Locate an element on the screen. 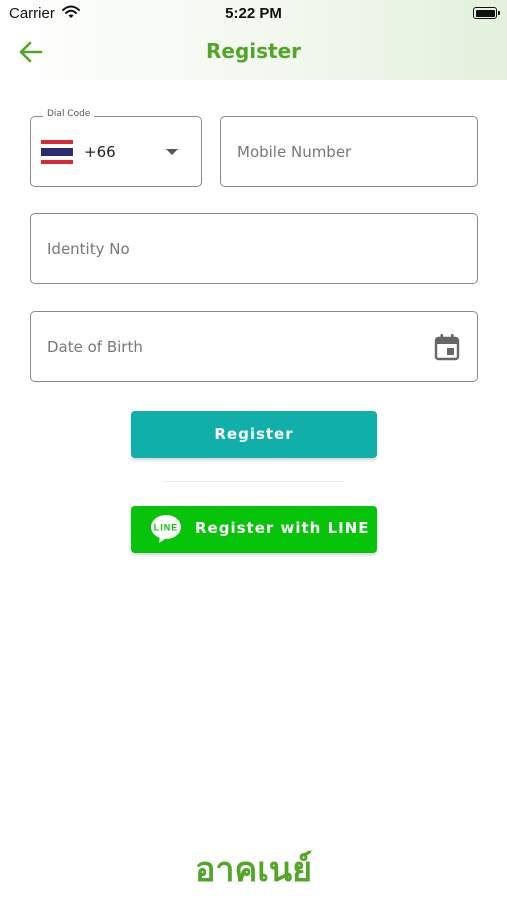  status-time: 5:22 PM is located at coordinates (253, 13).